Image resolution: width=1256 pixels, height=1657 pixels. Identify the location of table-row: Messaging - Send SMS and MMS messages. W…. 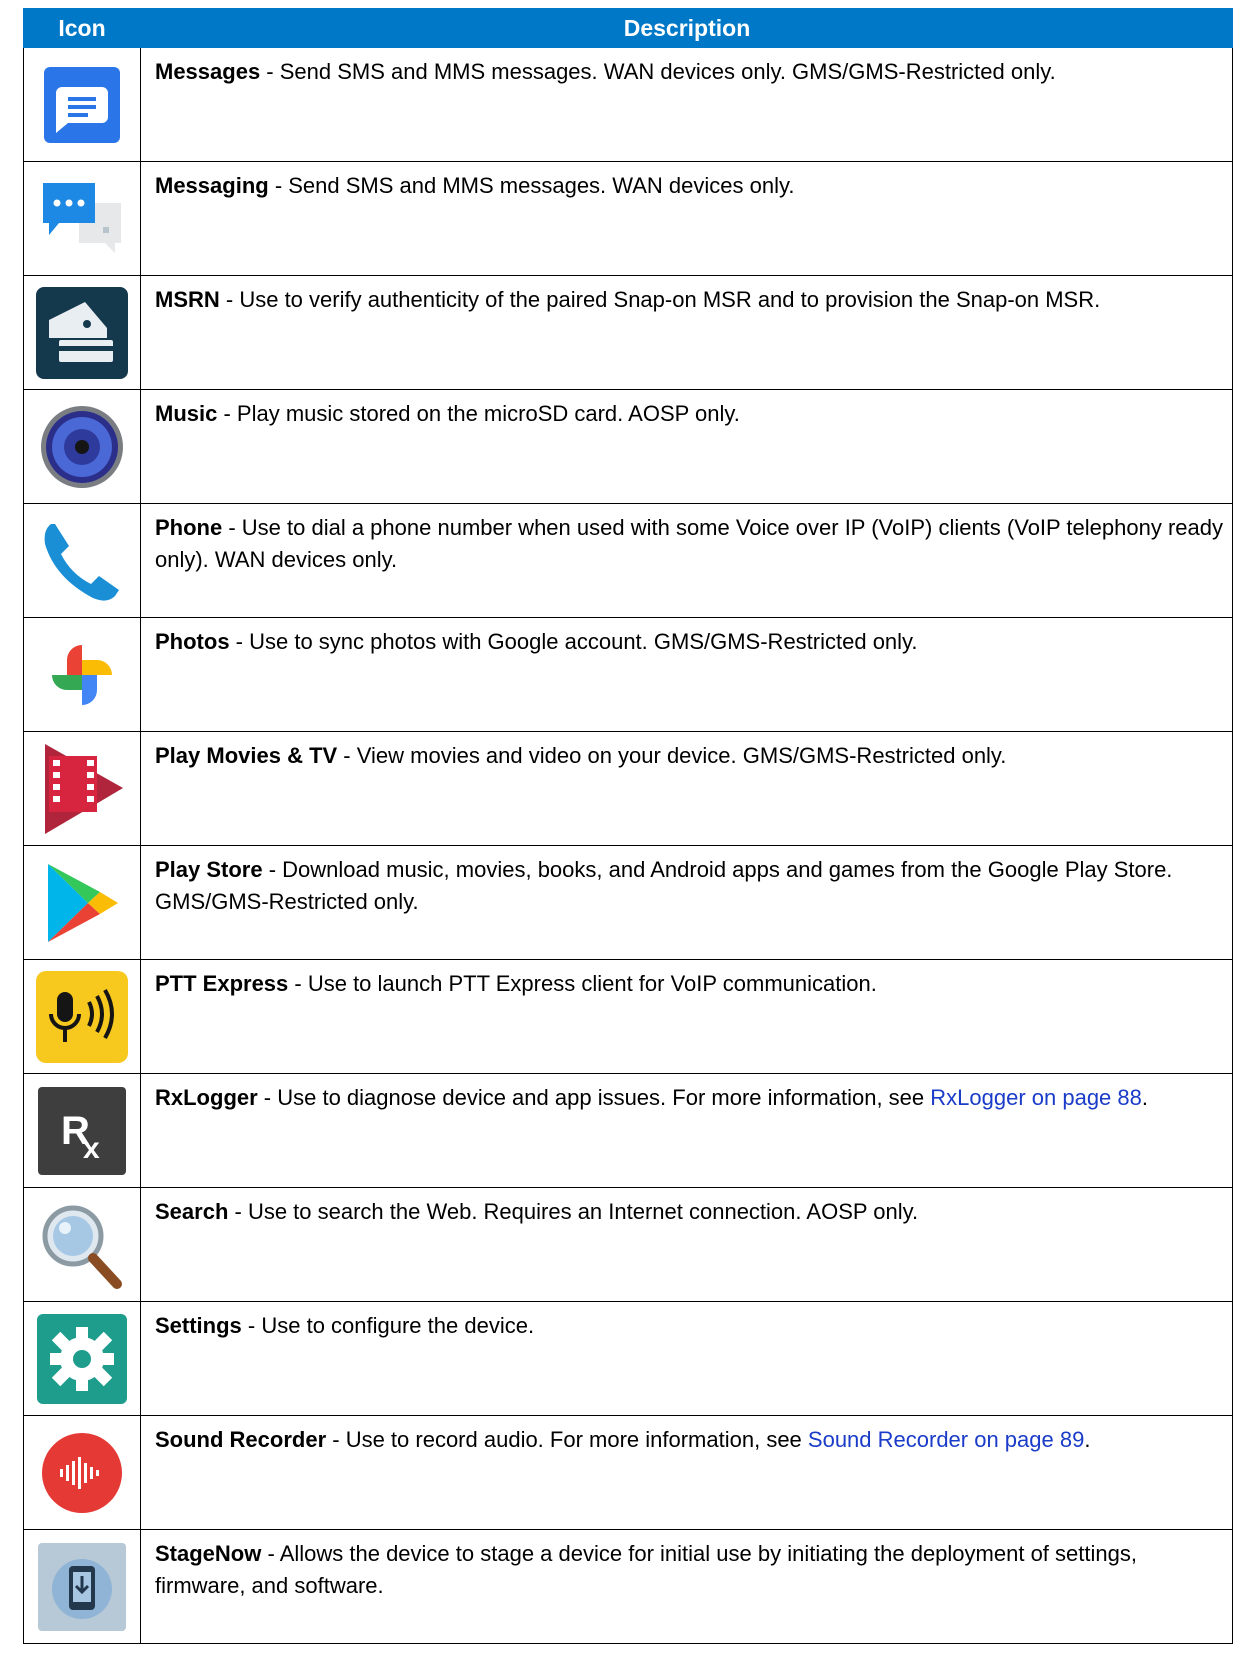
(628, 219).